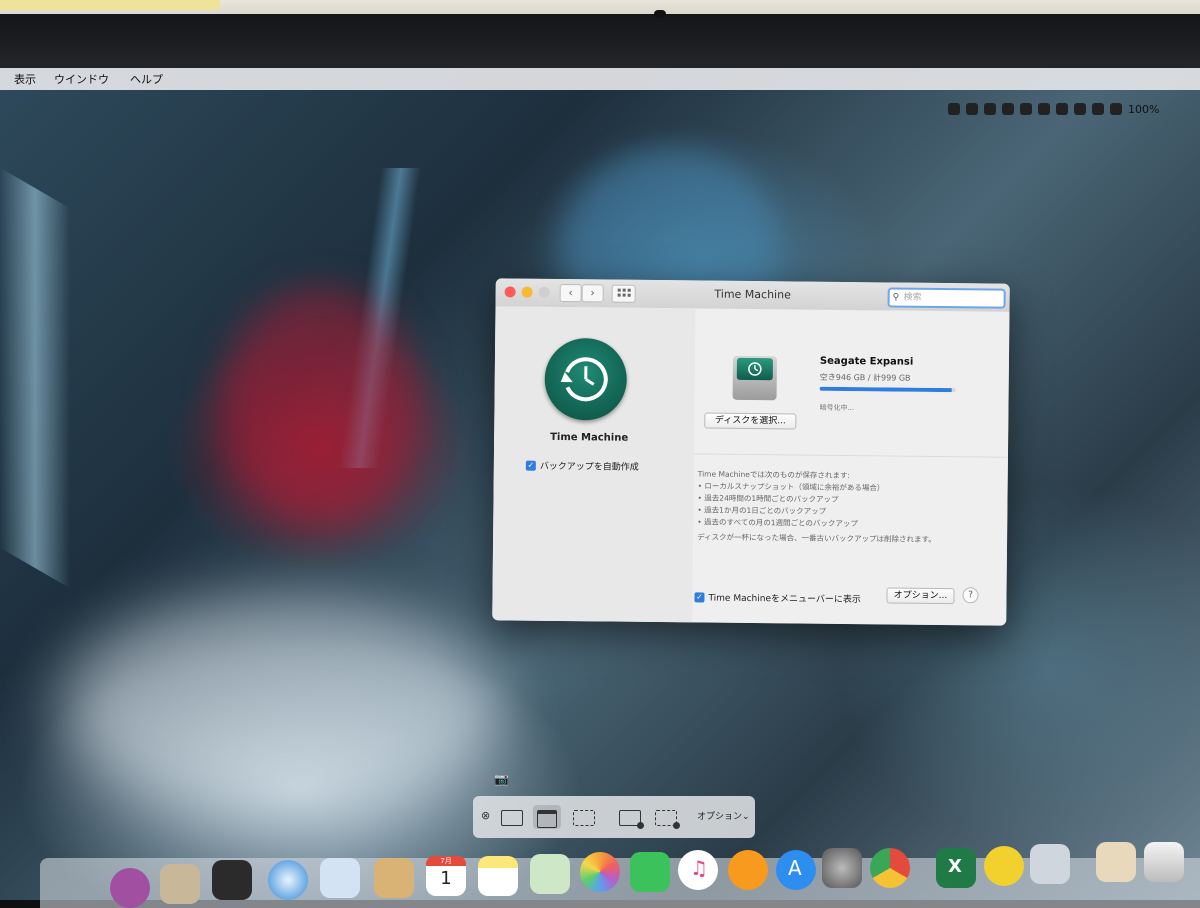 The width and height of the screenshot is (1200, 908). I want to click on disk-clock-icon, so click(755, 369).